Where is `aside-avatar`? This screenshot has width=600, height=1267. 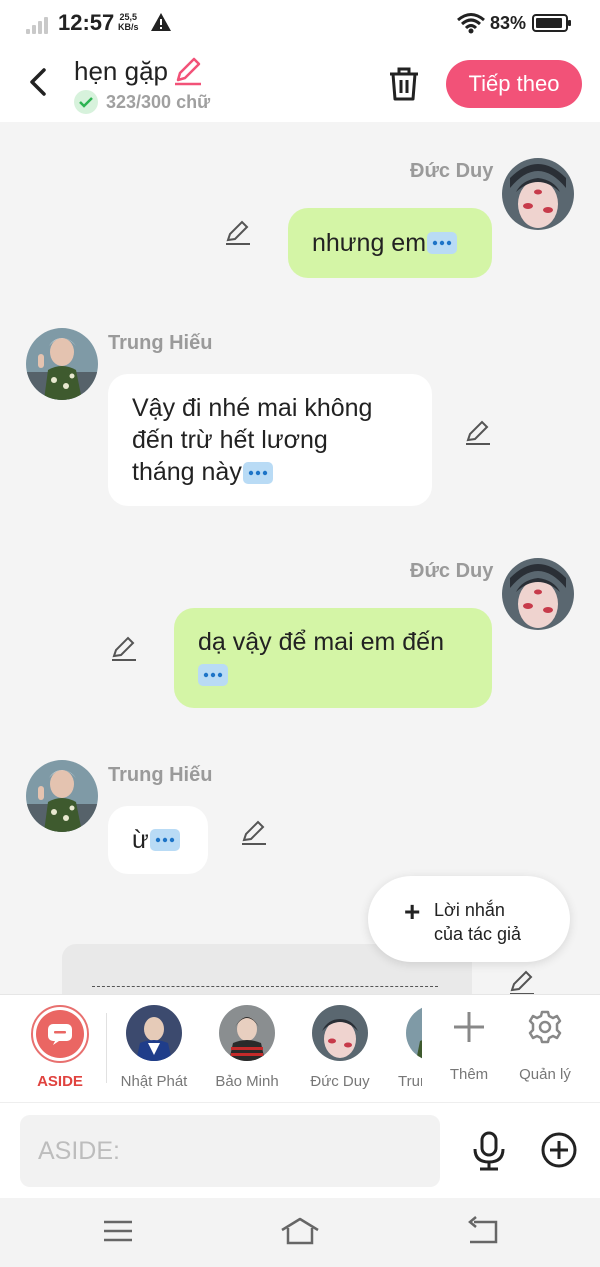 aside-avatar is located at coordinates (60, 1034).